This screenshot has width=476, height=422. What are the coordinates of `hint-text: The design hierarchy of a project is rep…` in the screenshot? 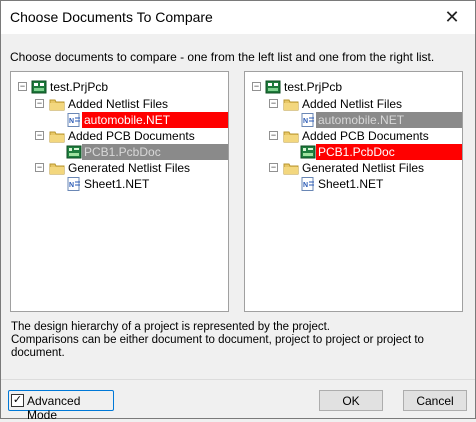 It's located at (241, 340).